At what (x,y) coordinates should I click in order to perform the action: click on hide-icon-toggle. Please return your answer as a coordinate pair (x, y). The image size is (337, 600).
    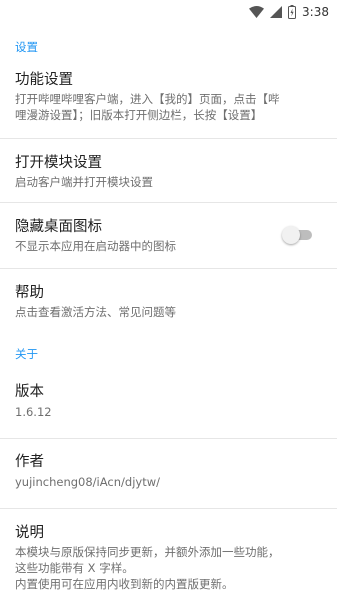
    Looking at the image, I should click on (297, 235).